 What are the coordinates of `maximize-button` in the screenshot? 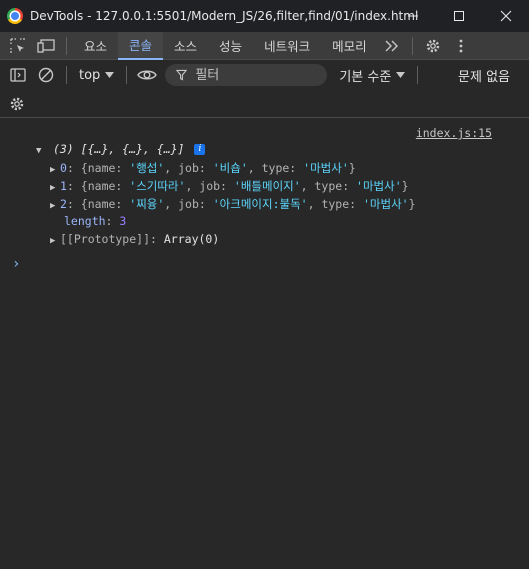 It's located at (459, 16).